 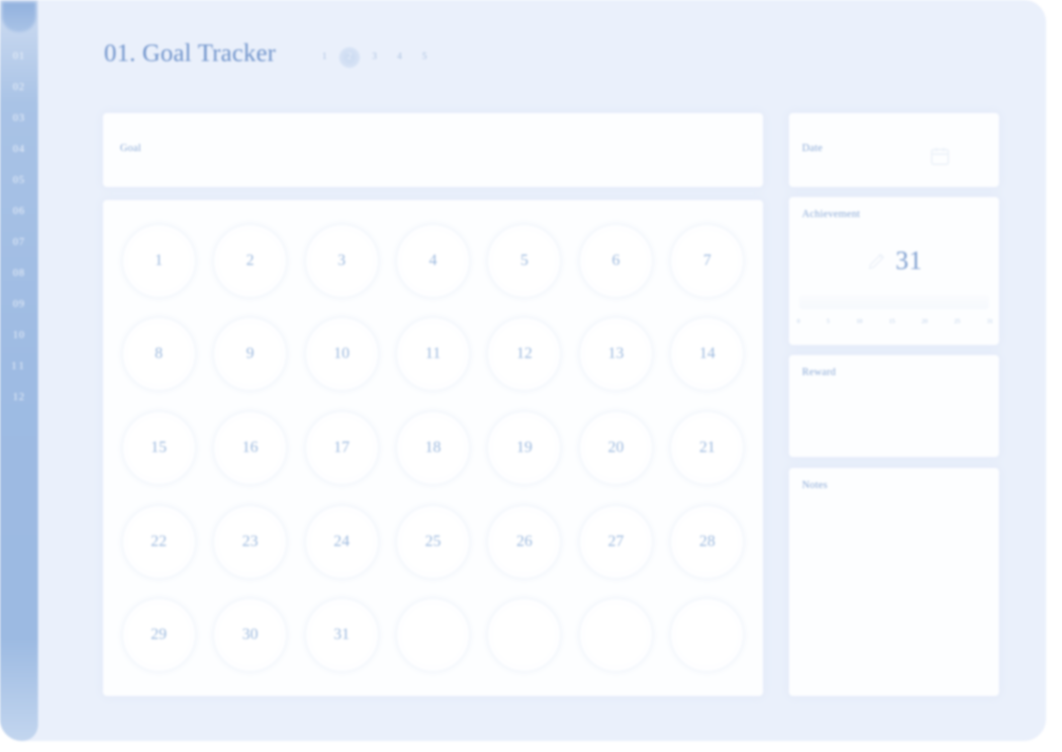 I want to click on day-cell-4: 4, so click(x=432, y=260).